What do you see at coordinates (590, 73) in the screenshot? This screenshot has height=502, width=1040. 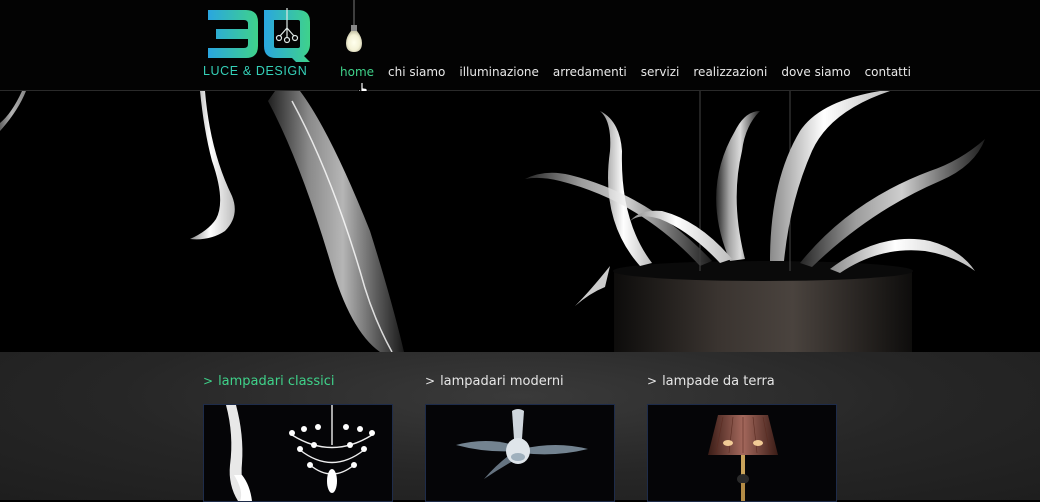 I see `nav-item-arredamenti: arredamenti` at bounding box center [590, 73].